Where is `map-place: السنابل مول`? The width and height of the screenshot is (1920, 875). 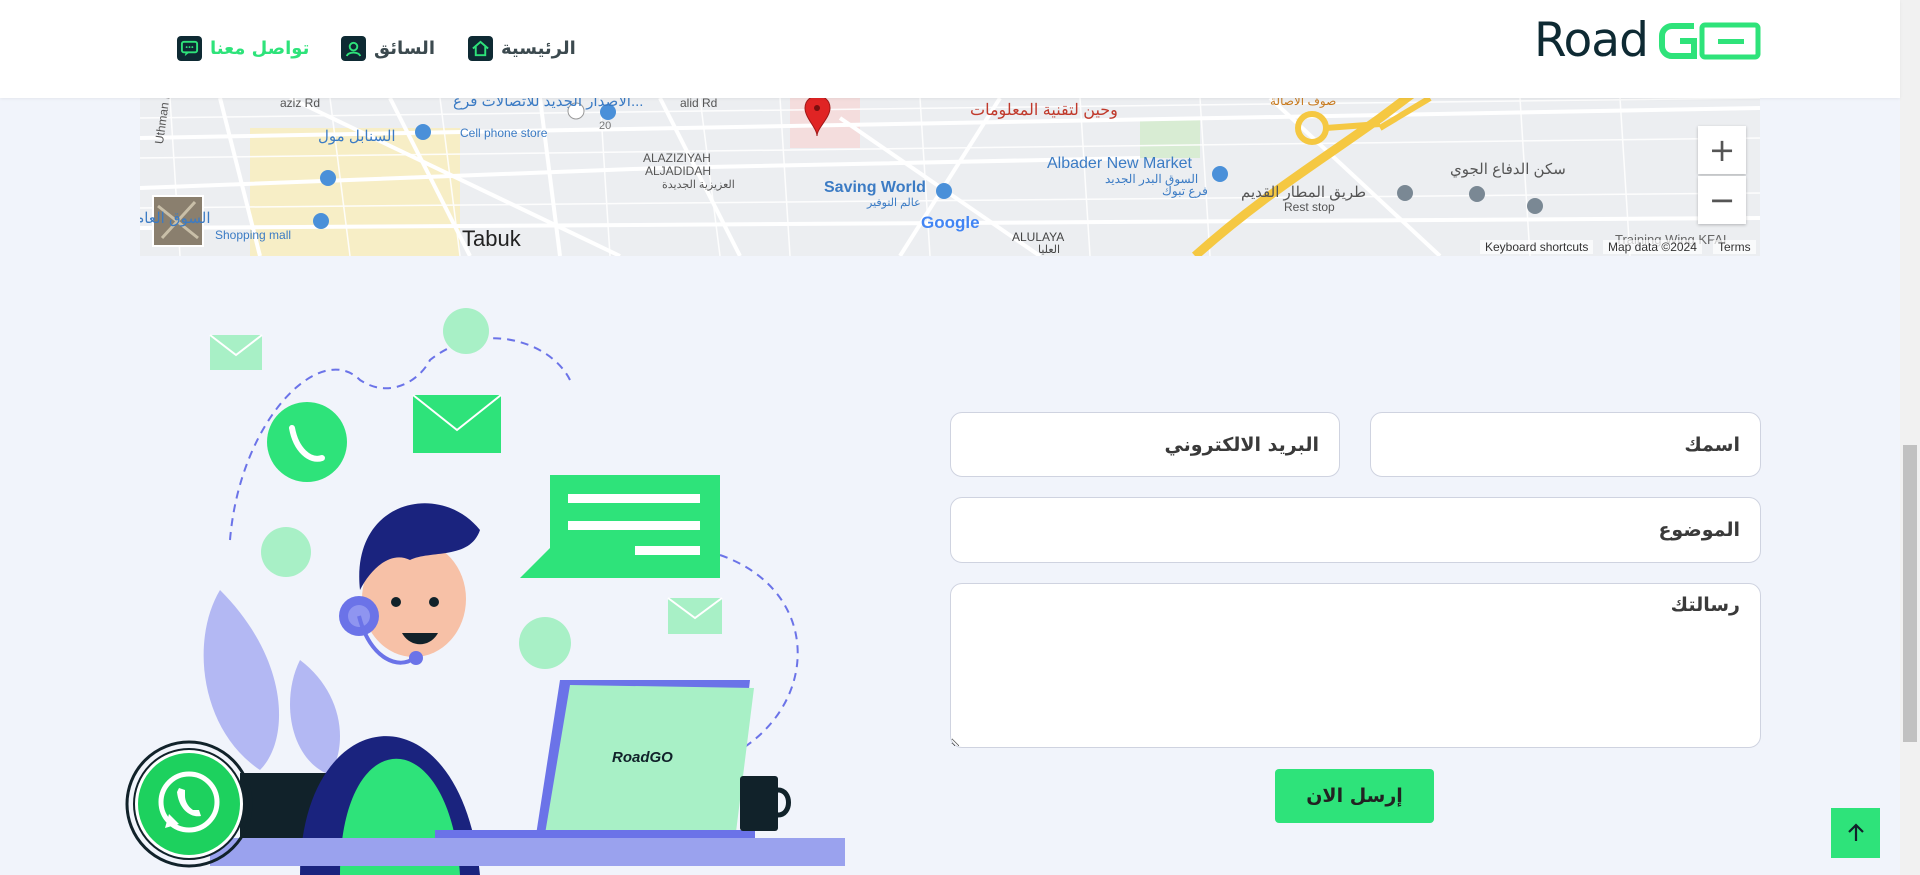 map-place: السنابل مول is located at coordinates (357, 136).